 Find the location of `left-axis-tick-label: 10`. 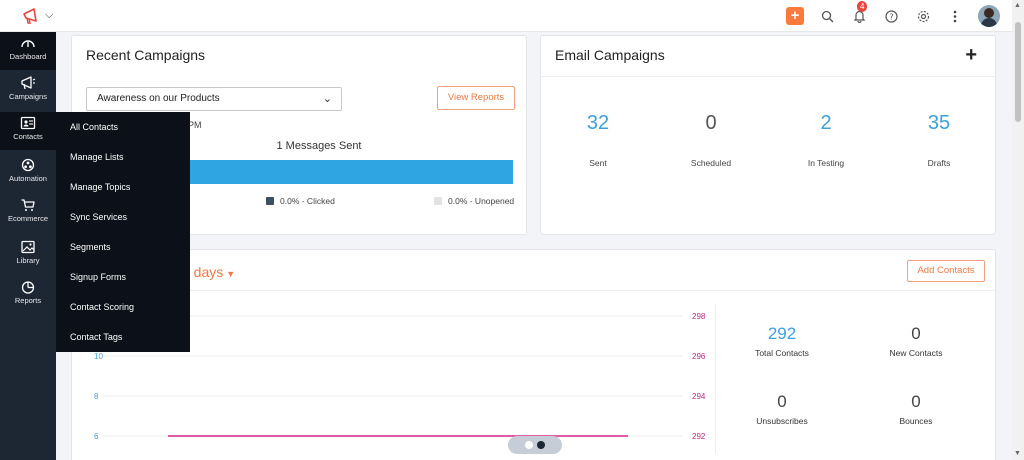

left-axis-tick-label: 10 is located at coordinates (98, 356).